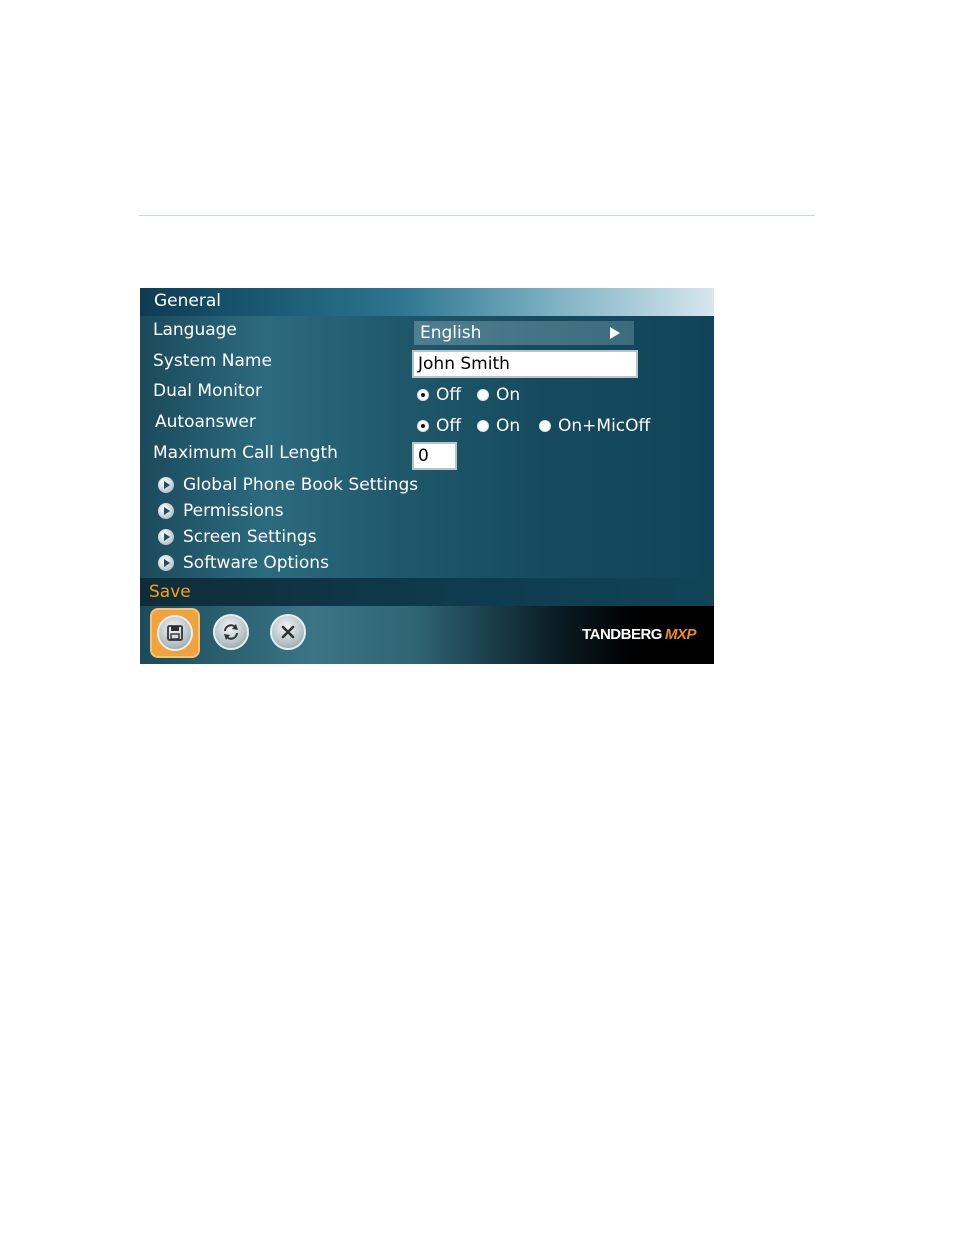  What do you see at coordinates (245, 453) in the screenshot?
I see `max-call-length-label: Maximum Call Length` at bounding box center [245, 453].